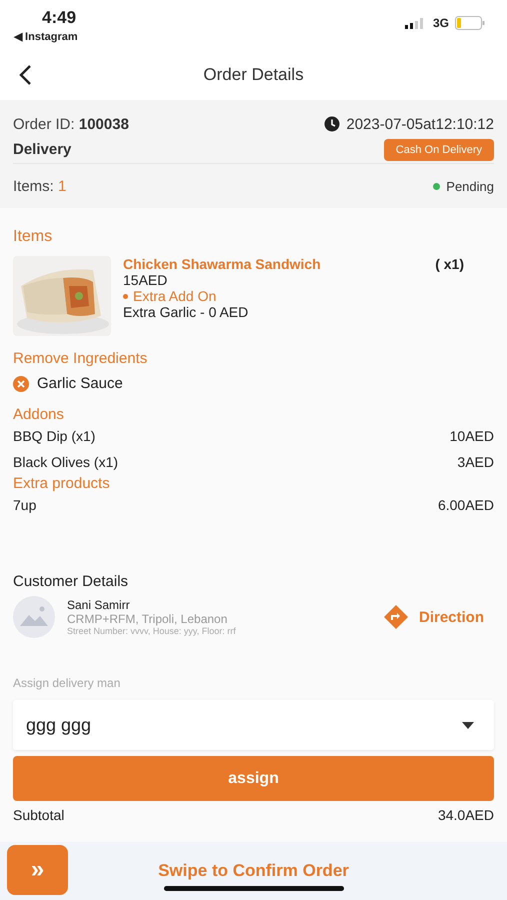 Image resolution: width=507 pixels, height=900 pixels. Describe the element at coordinates (186, 312) in the screenshot. I see `extra-item: Extra Garlic - 0 AED` at that location.